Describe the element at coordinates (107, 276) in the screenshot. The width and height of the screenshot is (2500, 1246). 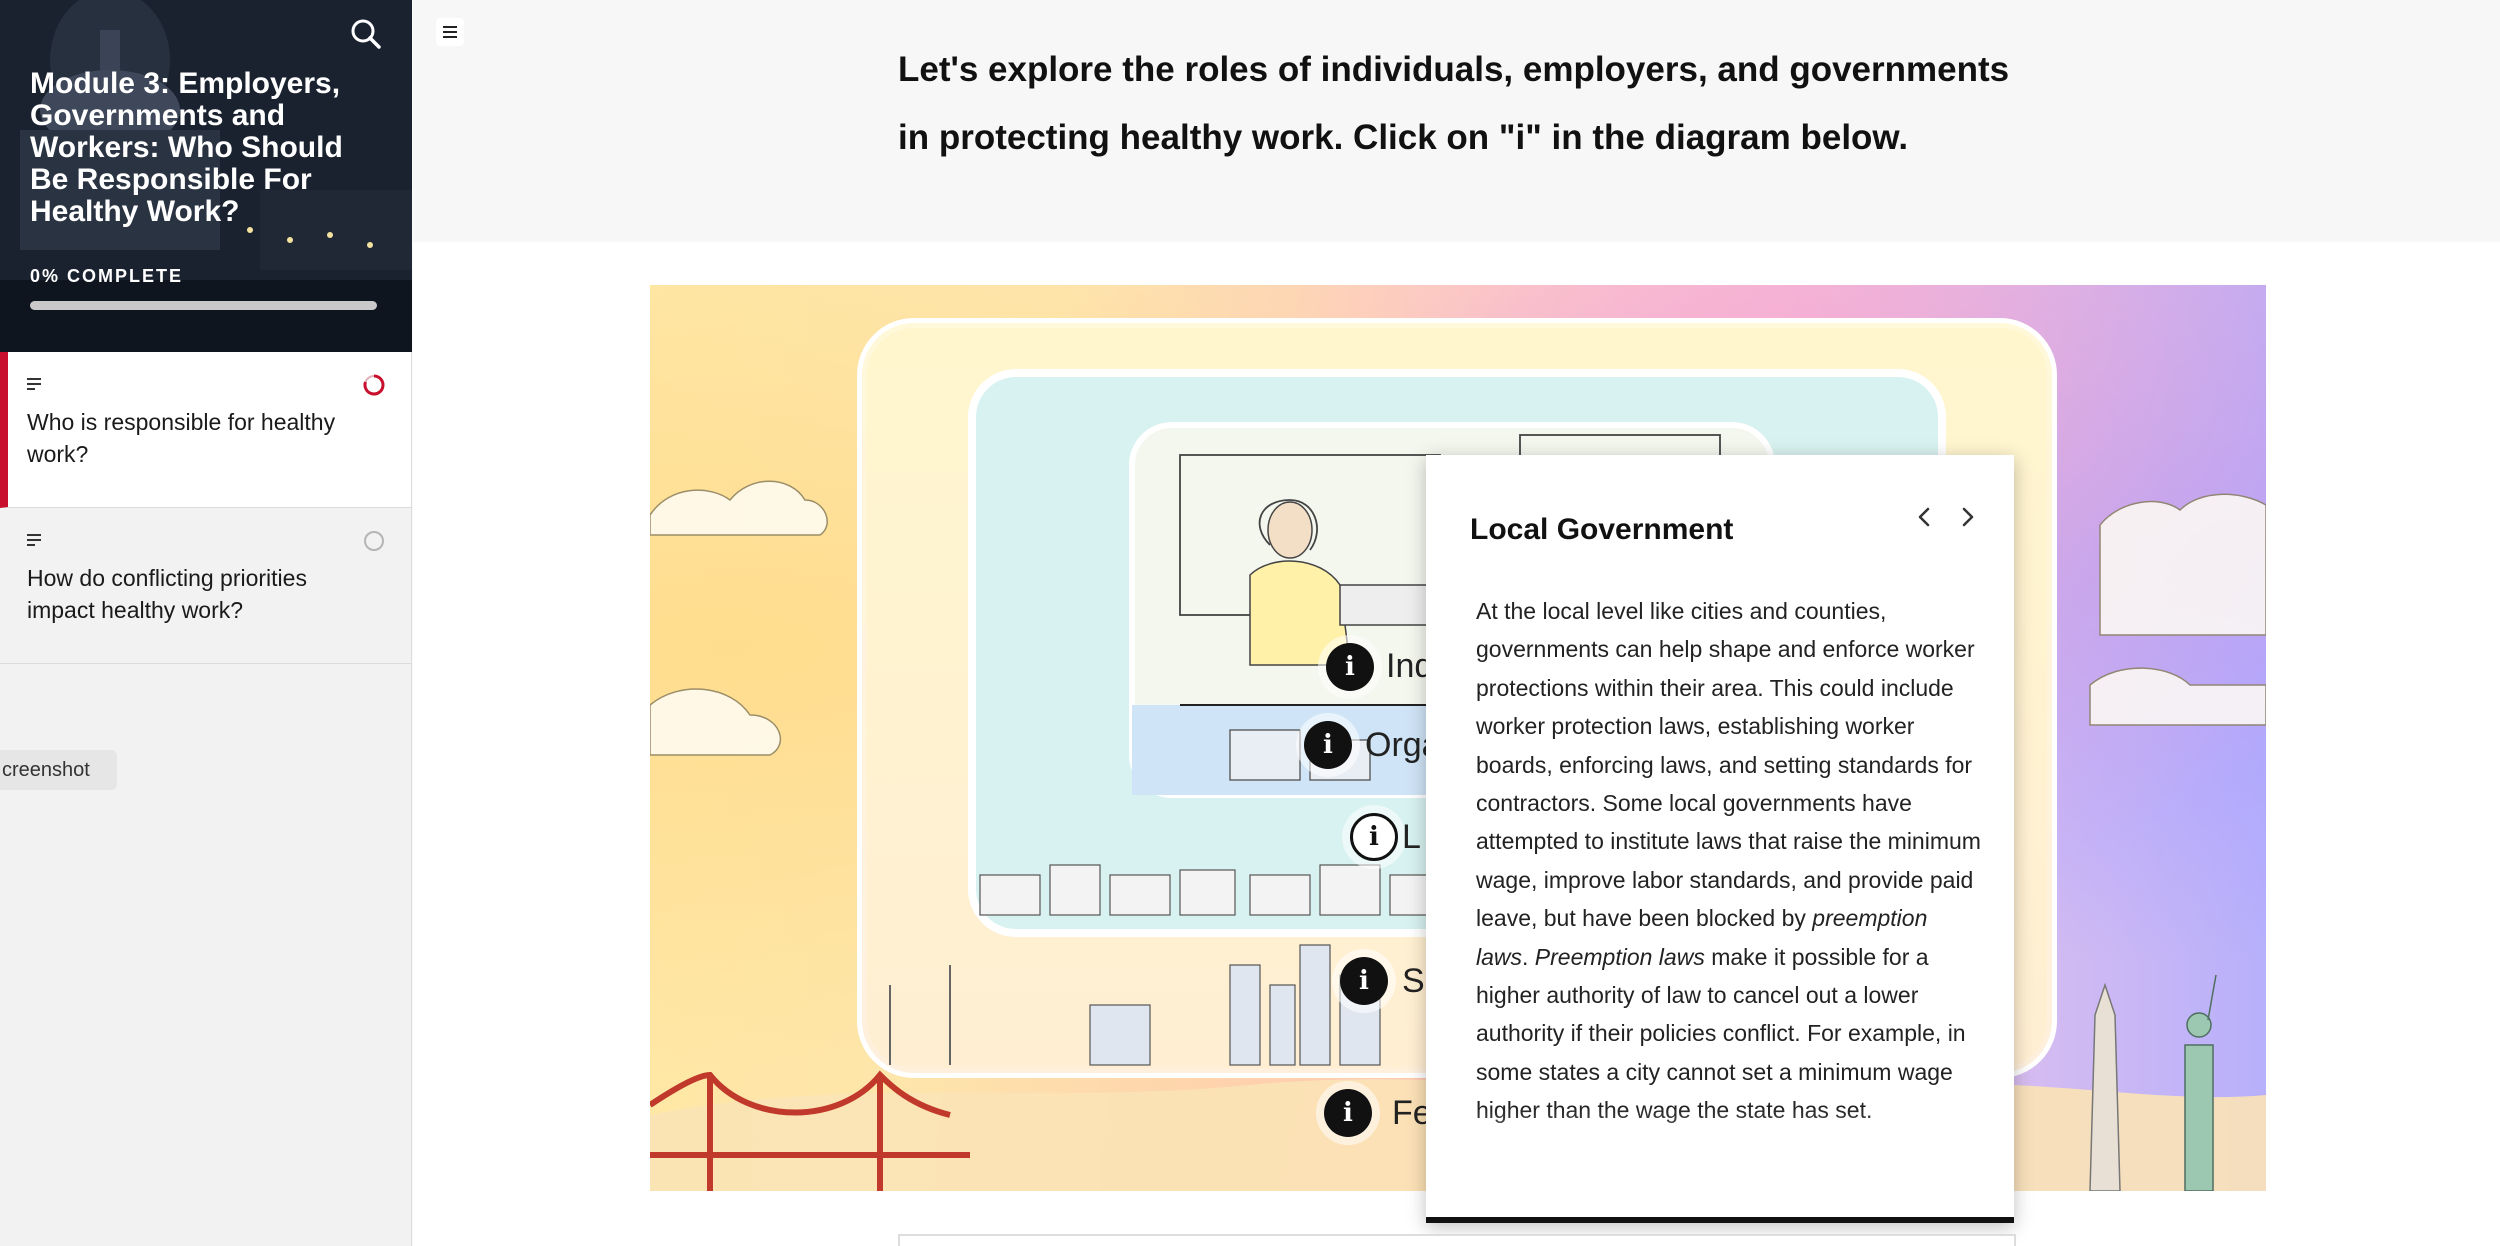
I see `progress-label: 0% COMPLETE` at that location.